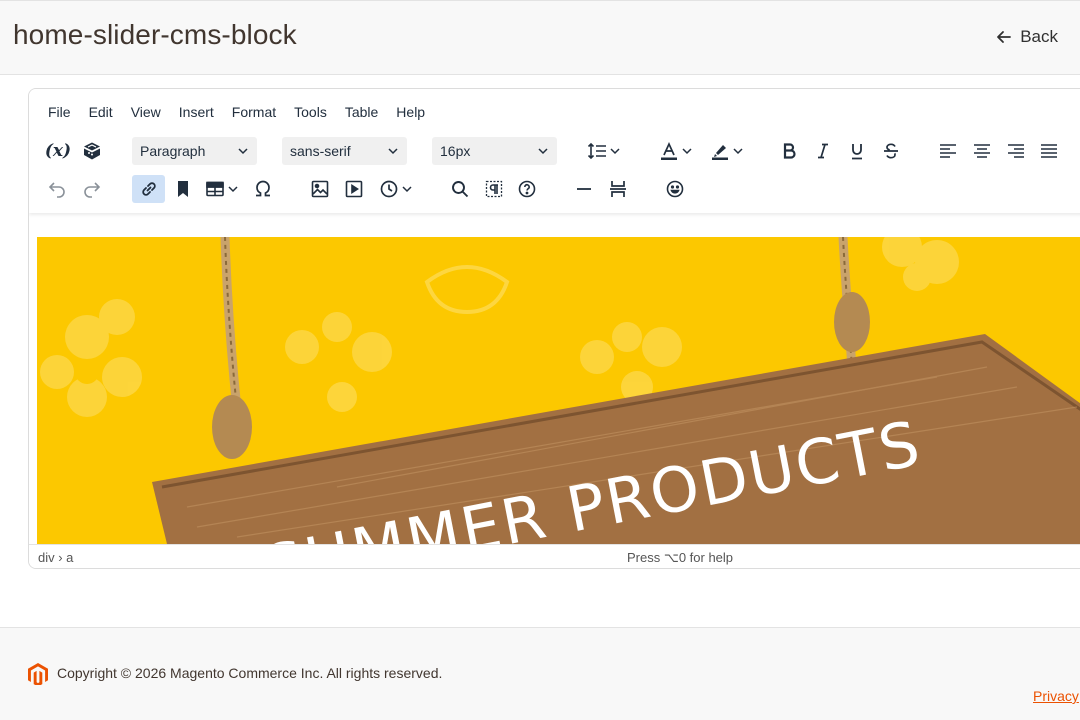 Image resolution: width=1080 pixels, height=720 pixels. I want to click on visual-blocks-icon, so click(494, 189).